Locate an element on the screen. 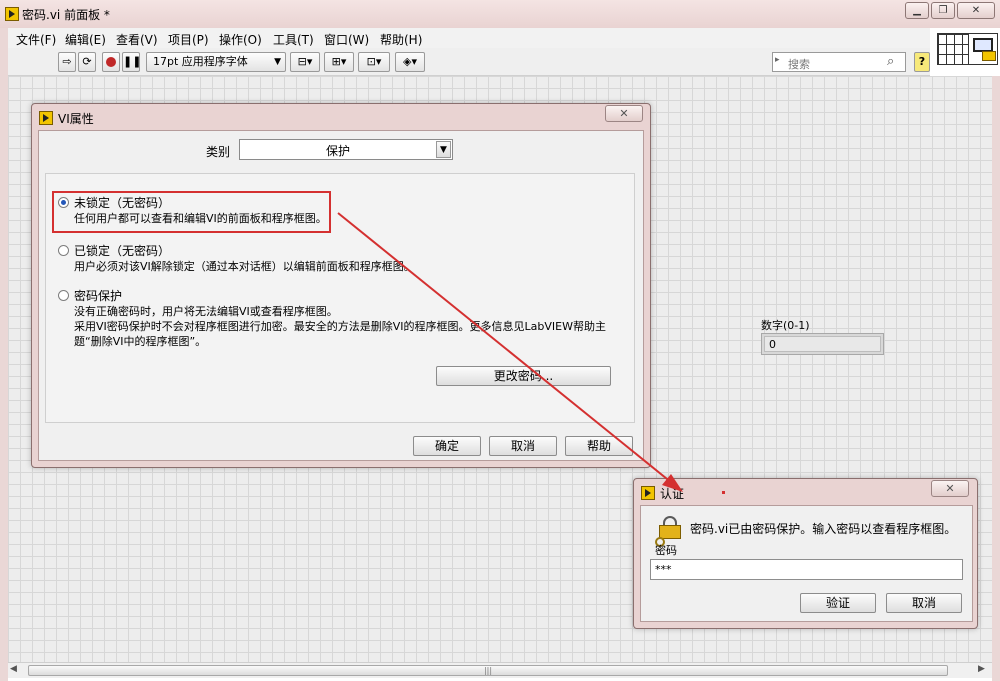 The width and height of the screenshot is (1000, 681). close-window-button: ✕ is located at coordinates (976, 10).